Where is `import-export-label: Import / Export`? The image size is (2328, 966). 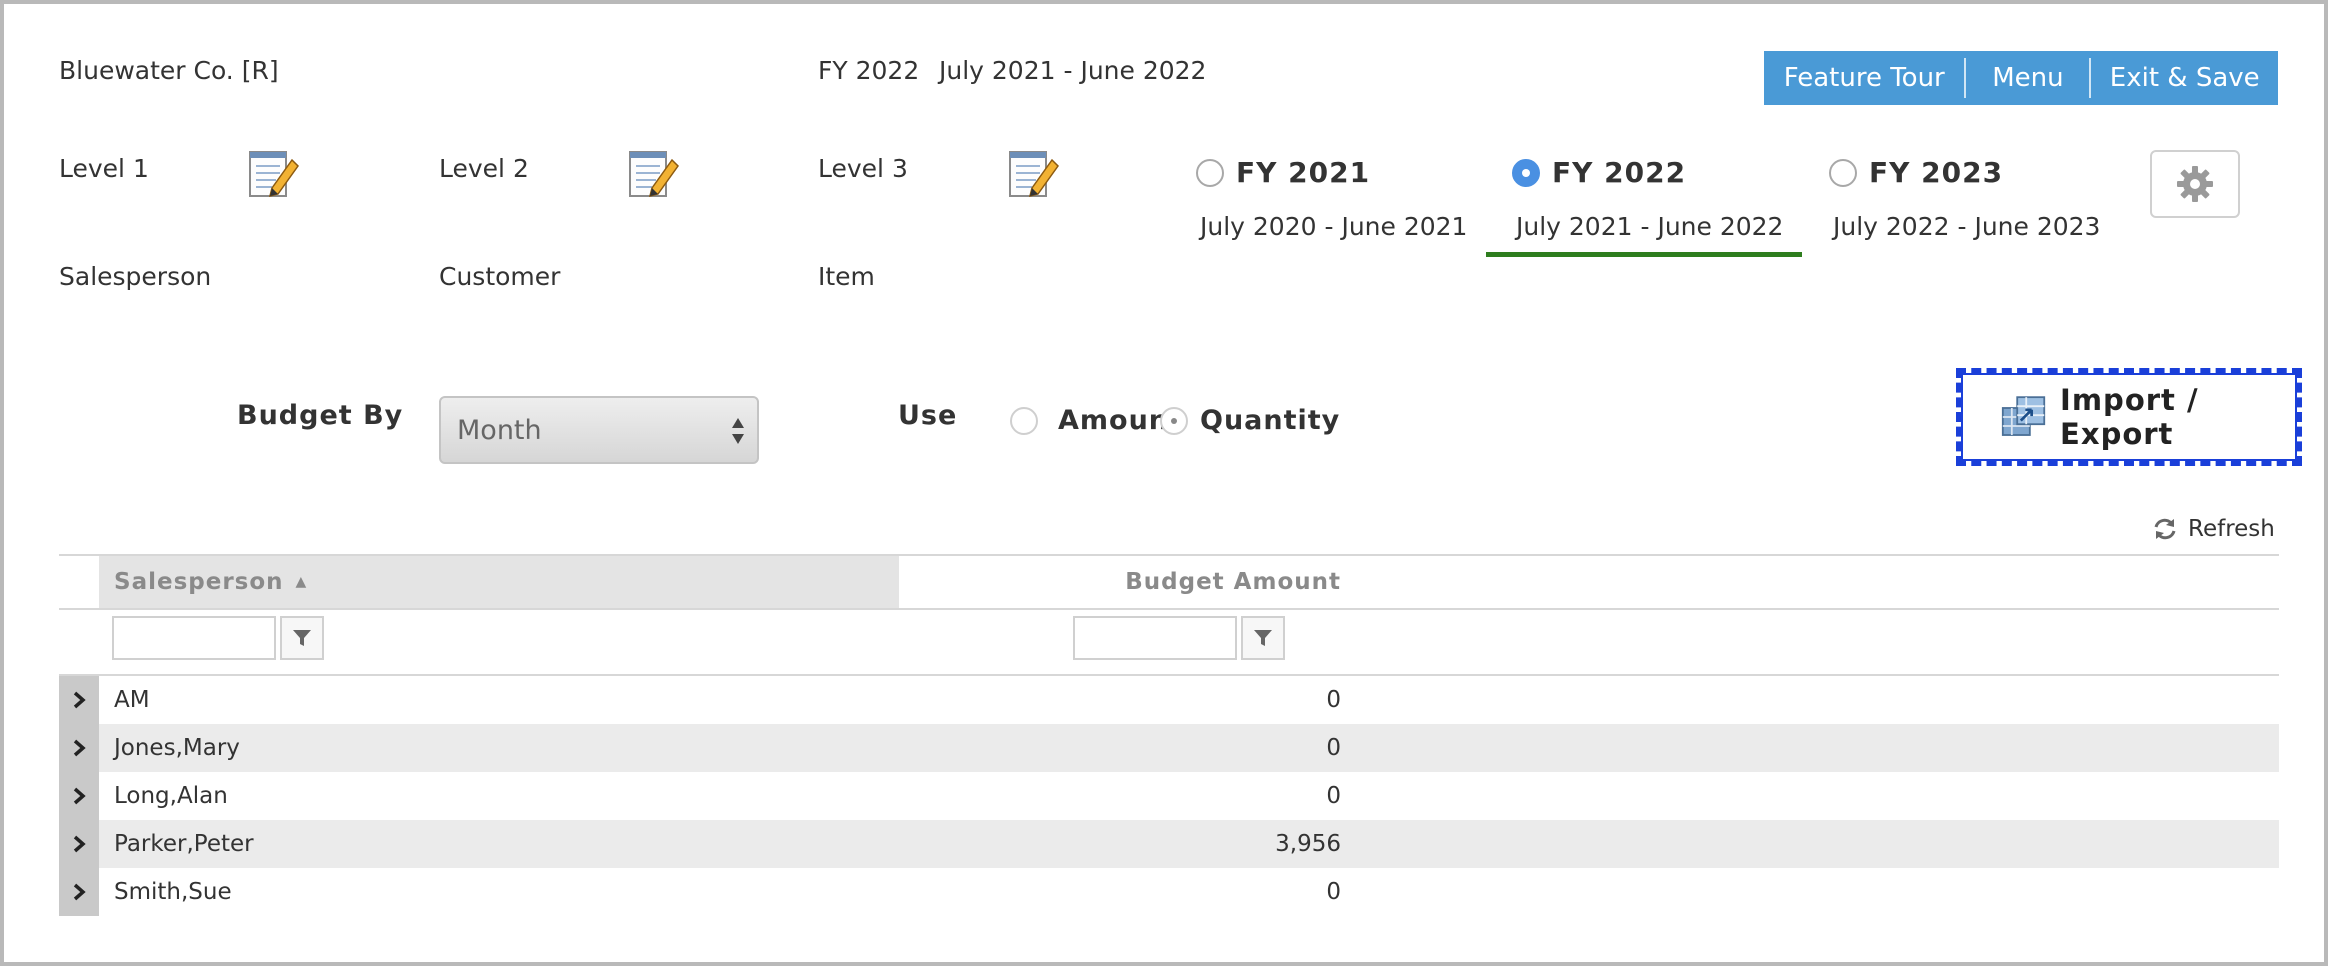
import-export-label: Import / Export is located at coordinates (2129, 417).